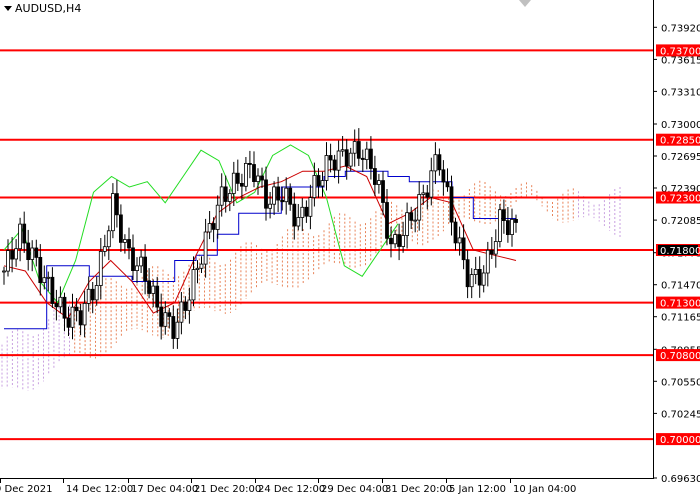  Describe the element at coordinates (680, 440) in the screenshot. I see `level-price-text: 0.70000` at that location.